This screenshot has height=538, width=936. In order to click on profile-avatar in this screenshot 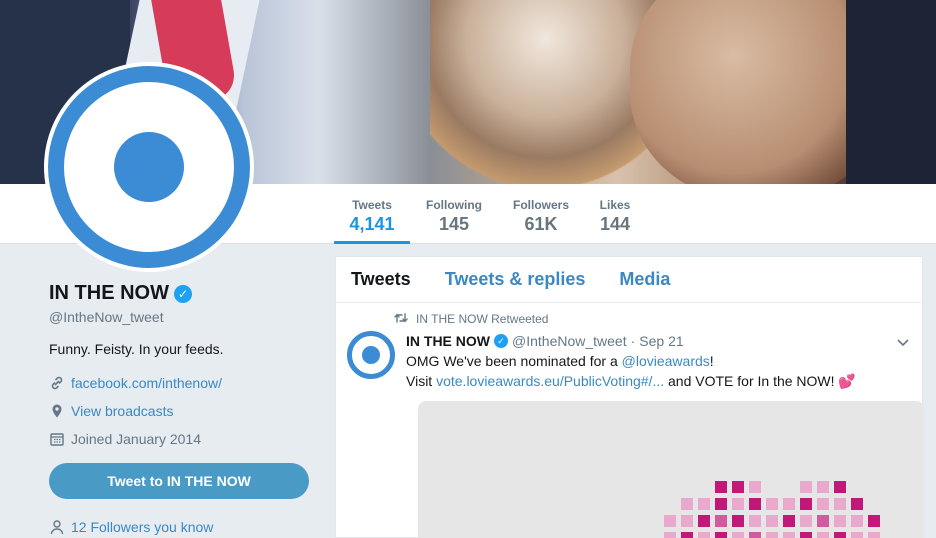, I will do `click(149, 167)`.